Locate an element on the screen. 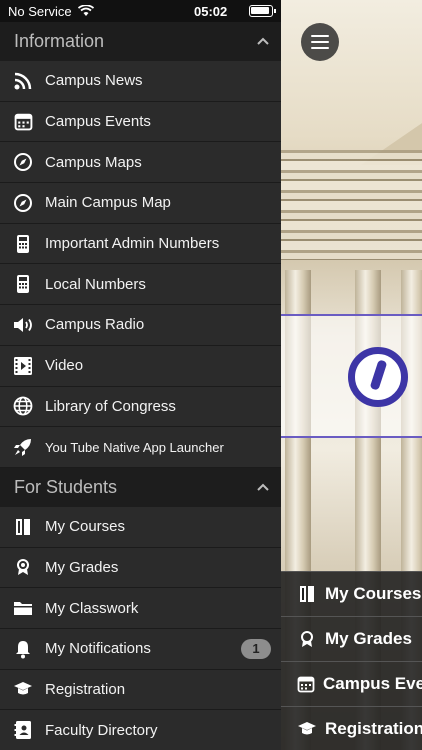 This screenshot has height=750, width=422. menu-item-label: Important Admin Numbers is located at coordinates (132, 244).